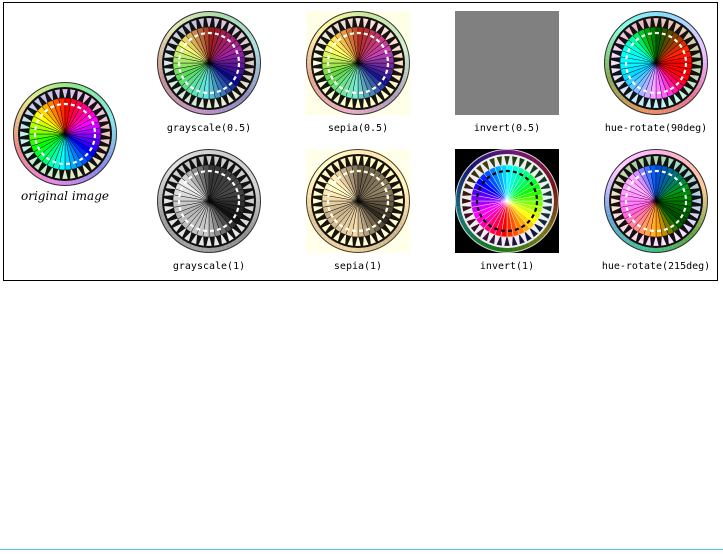 Image resolution: width=723 pixels, height=554 pixels. I want to click on sepia-full-caption: sepia(1), so click(358, 266).